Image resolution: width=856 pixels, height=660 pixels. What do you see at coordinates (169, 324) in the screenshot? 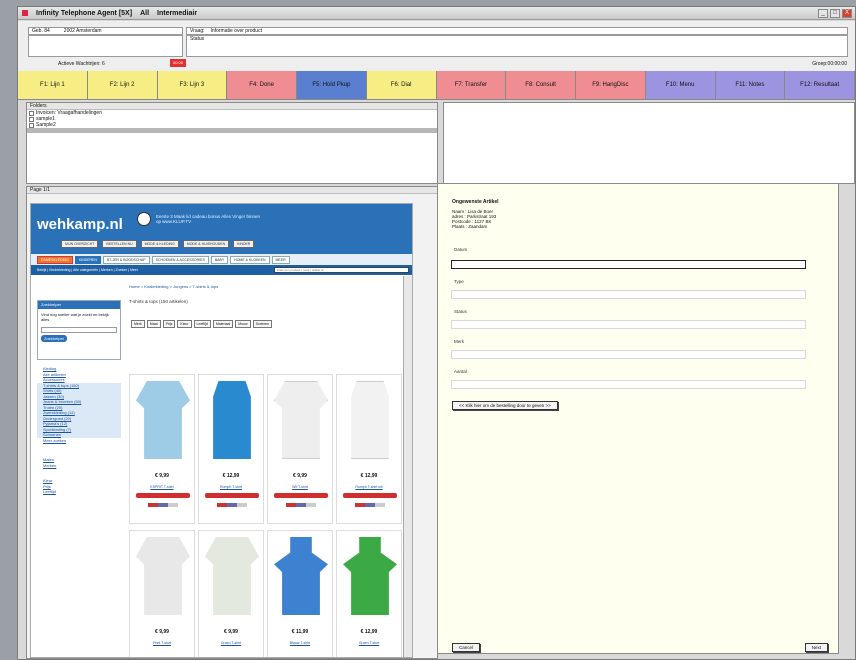
I see `filter-select: Prijs` at bounding box center [169, 324].